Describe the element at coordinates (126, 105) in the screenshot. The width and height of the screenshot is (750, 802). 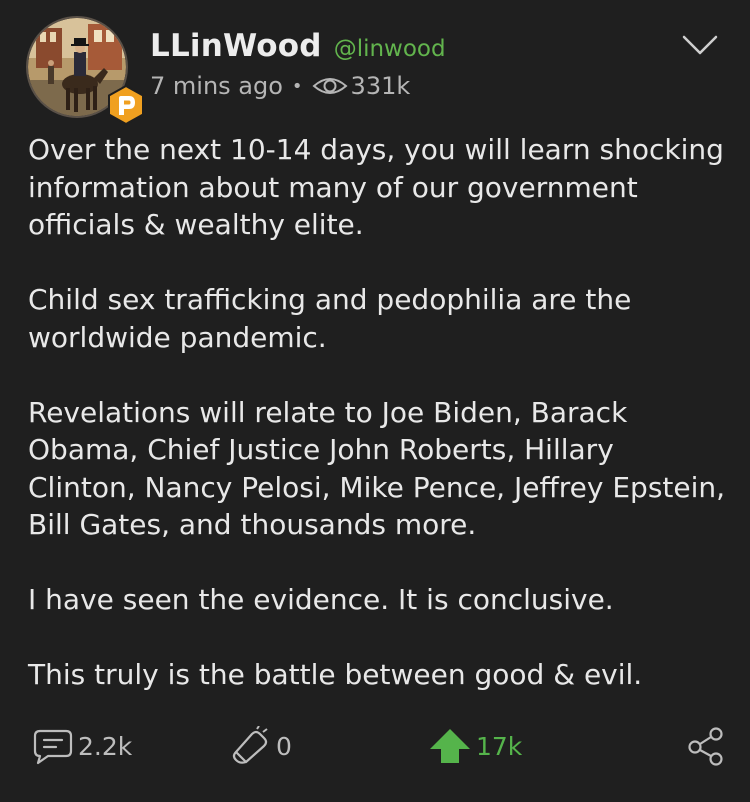
I see `parler-badge-icon` at that location.